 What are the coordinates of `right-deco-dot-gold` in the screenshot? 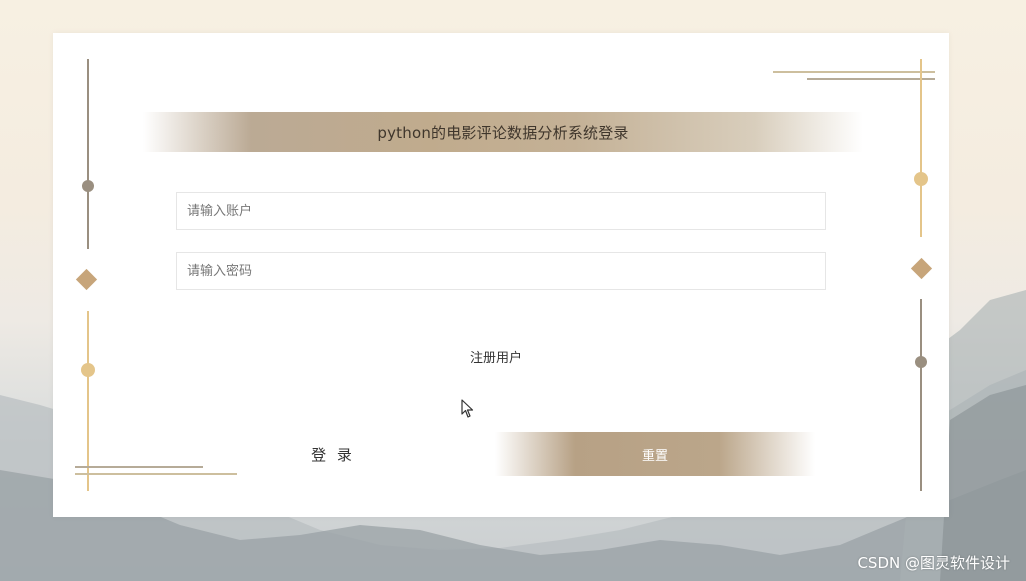 It's located at (921, 179).